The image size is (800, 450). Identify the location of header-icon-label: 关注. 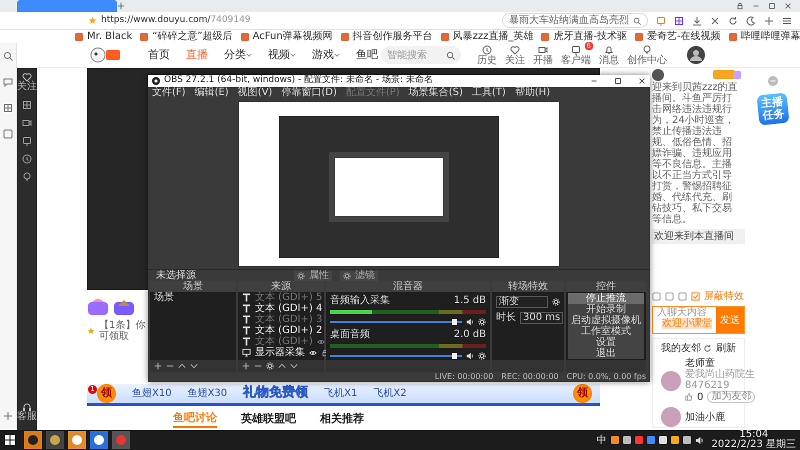
(515, 60).